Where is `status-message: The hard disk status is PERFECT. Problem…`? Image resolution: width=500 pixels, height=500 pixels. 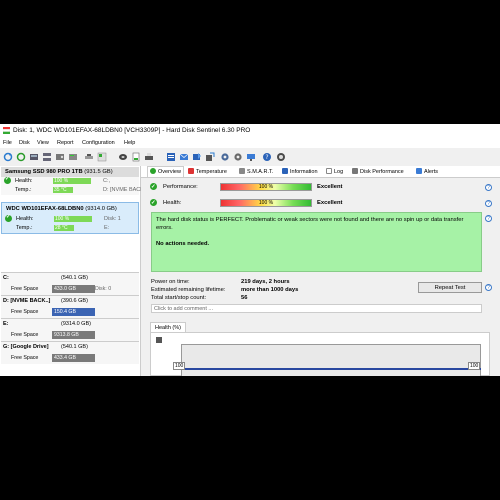 status-message: The hard disk status is PERFECT. Problem… is located at coordinates (310, 224).